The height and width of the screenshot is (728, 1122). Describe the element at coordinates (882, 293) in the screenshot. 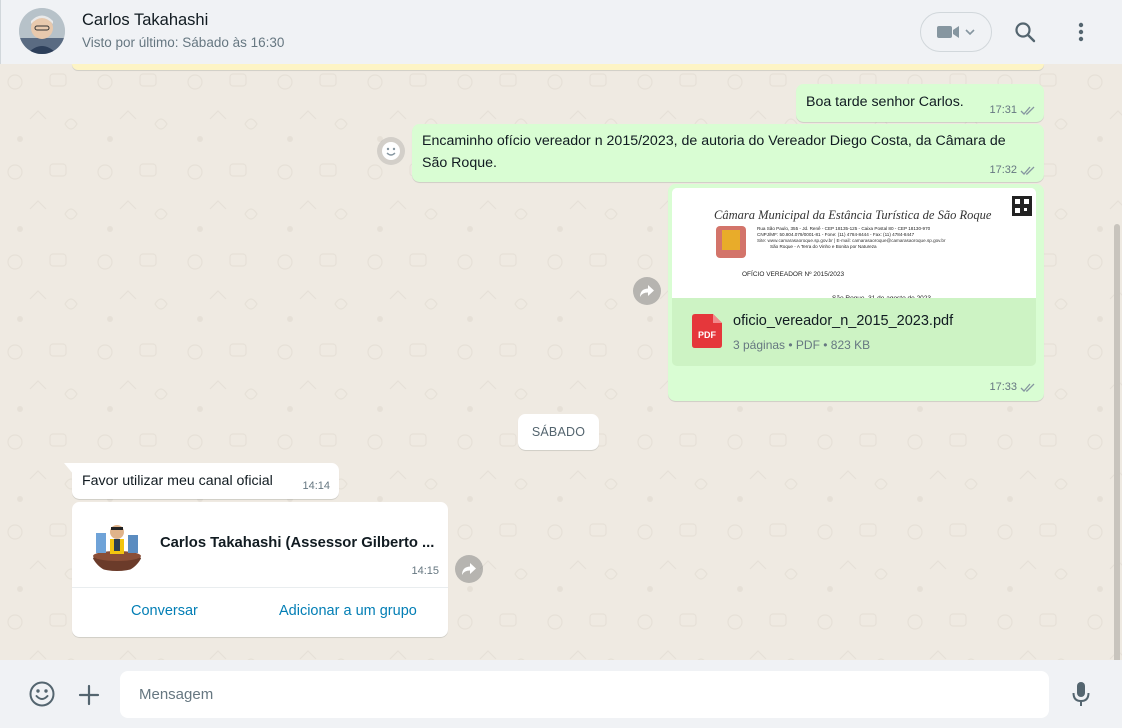

I see `document-preview-date: São Roque, 31 de agosto de 2023.` at that location.